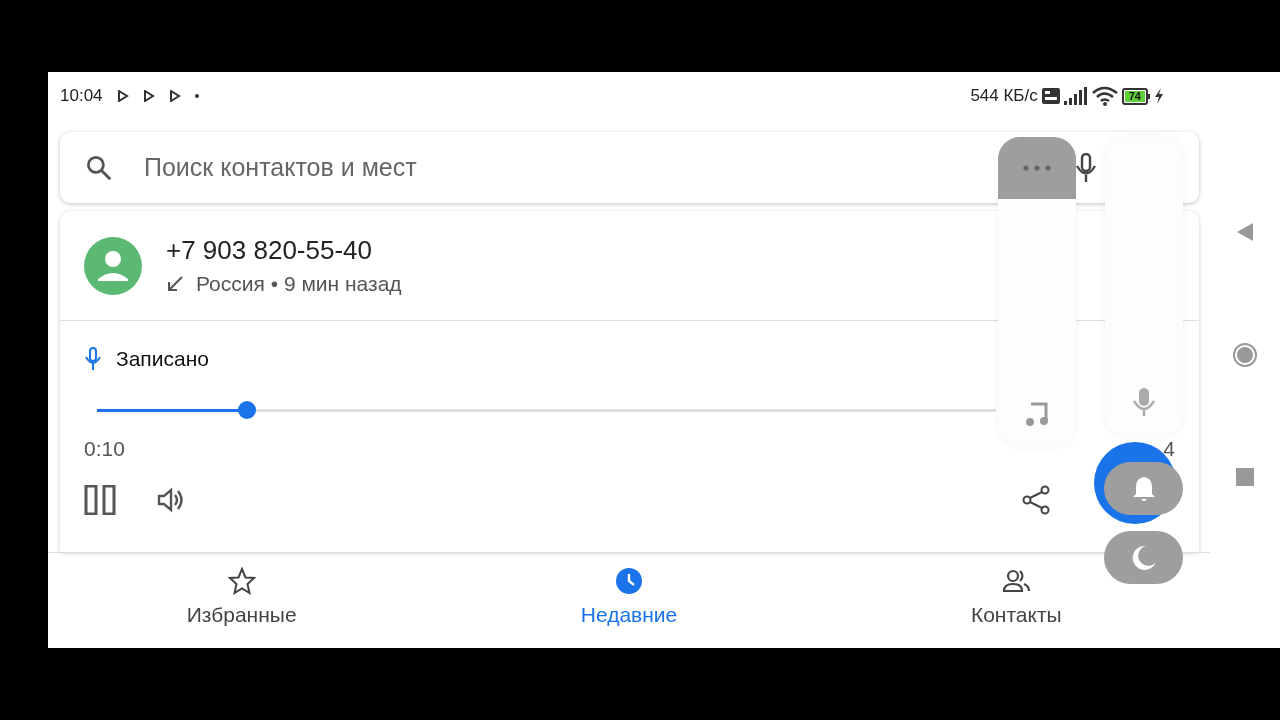  Describe the element at coordinates (162, 359) in the screenshot. I see `recording-label: Записано` at that location.